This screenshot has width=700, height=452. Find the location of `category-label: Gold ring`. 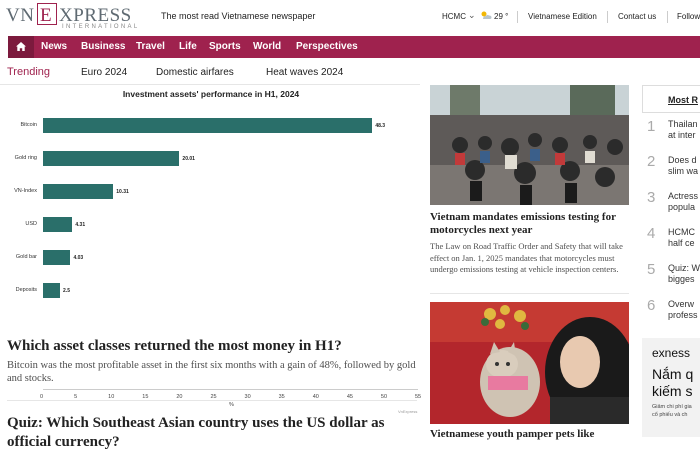

category-label: Gold ring is located at coordinates (25, 158).